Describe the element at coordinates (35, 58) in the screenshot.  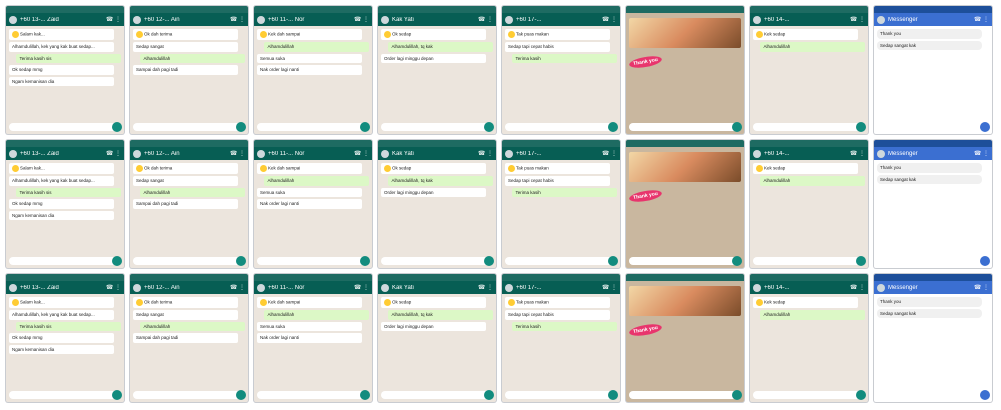
I see `chat-message-text: Terima kasih sis` at that location.